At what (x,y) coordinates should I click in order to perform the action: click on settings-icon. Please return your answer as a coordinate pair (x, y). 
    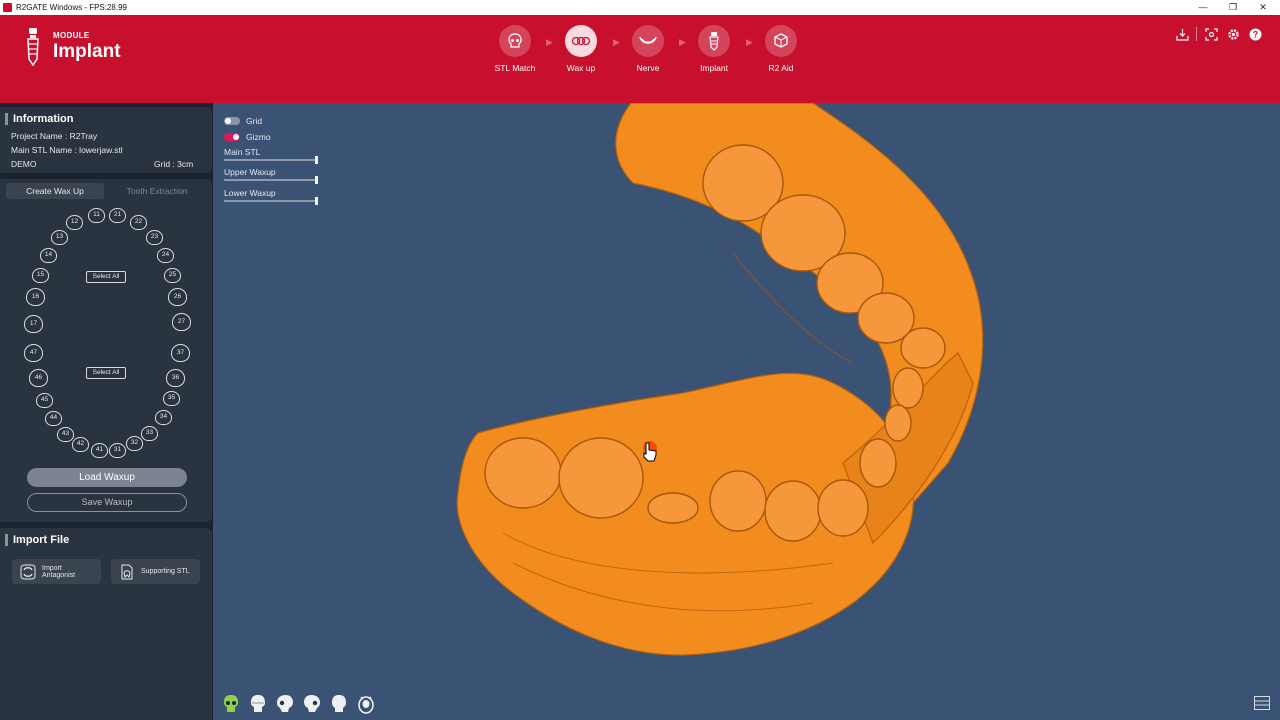
    Looking at the image, I should click on (1233, 34).